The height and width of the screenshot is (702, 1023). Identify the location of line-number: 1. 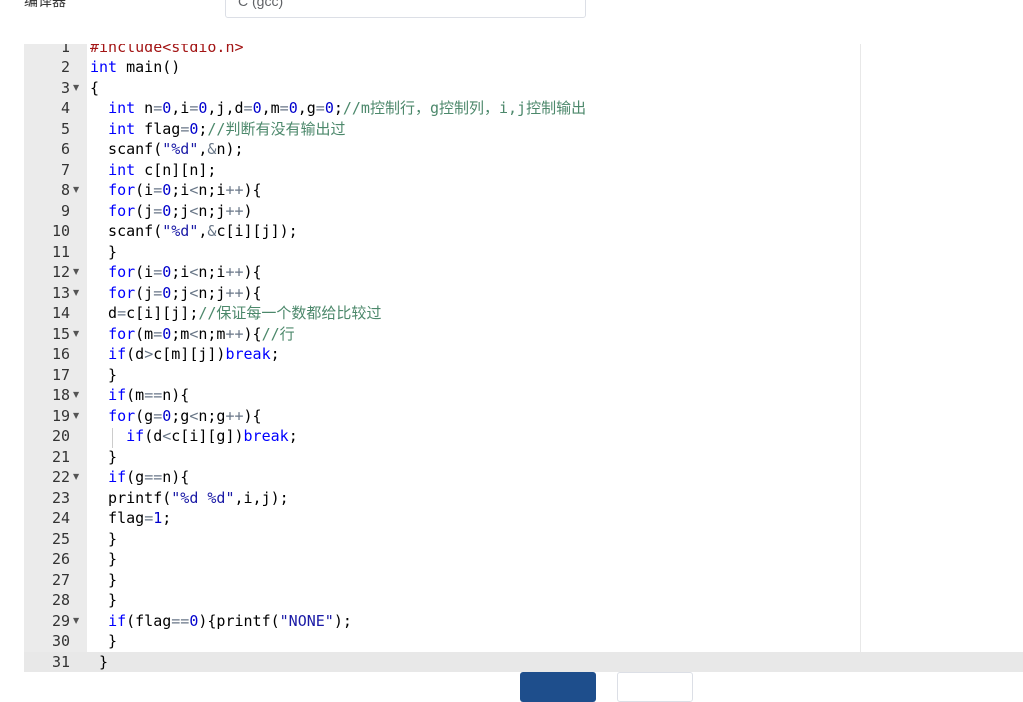
(65, 50).